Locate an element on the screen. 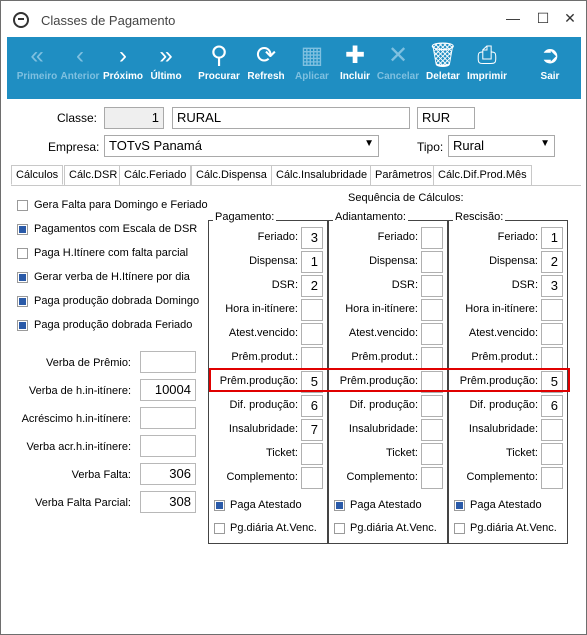 The image size is (587, 635). refresh-button: ⟳ Refresh is located at coordinates (266, 68).